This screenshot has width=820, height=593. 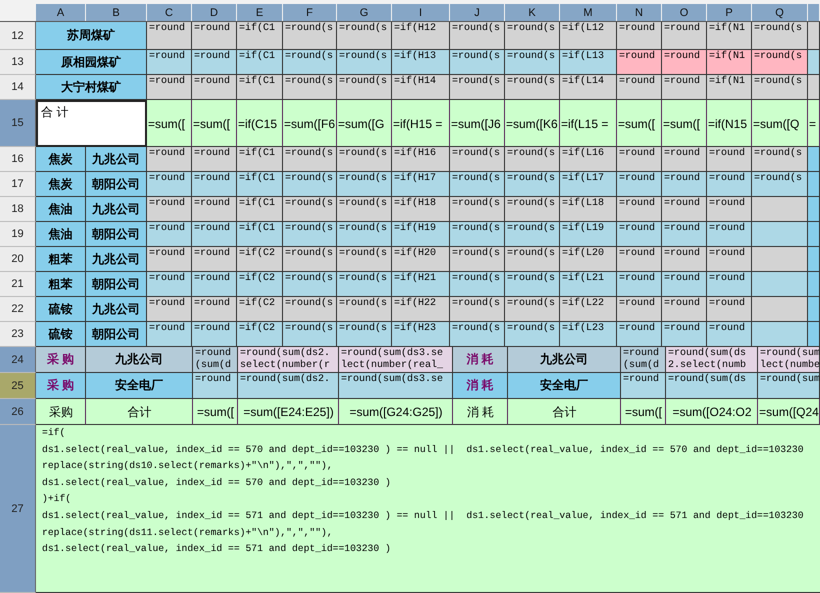 I want to click on row-header: 23, so click(x=18, y=334).